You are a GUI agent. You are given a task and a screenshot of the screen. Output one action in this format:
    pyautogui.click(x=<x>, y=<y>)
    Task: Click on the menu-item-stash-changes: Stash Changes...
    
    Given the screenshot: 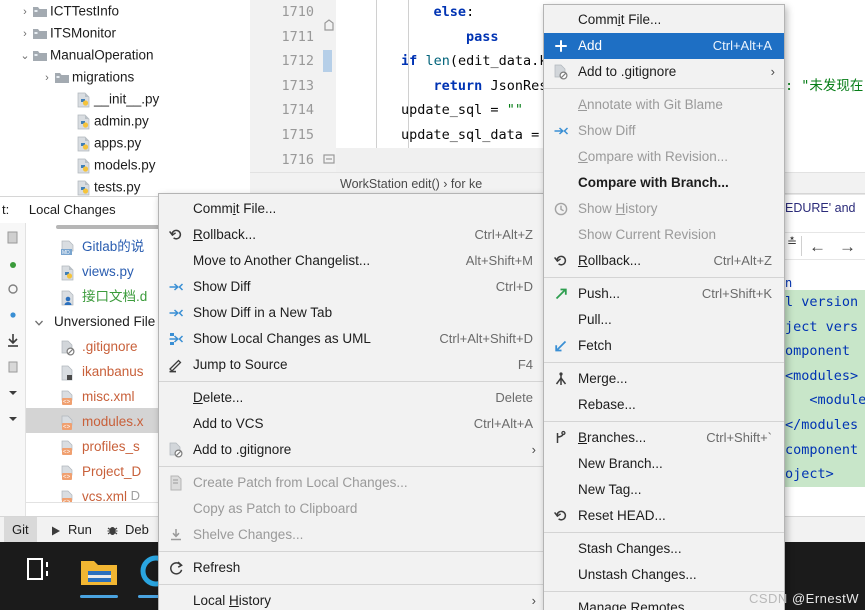 What is the action you would take?
    pyautogui.click(x=664, y=549)
    